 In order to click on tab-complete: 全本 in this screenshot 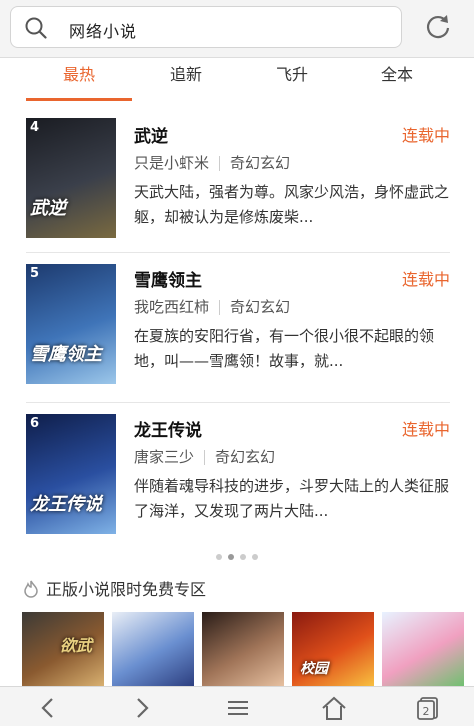, I will do `click(397, 80)`.